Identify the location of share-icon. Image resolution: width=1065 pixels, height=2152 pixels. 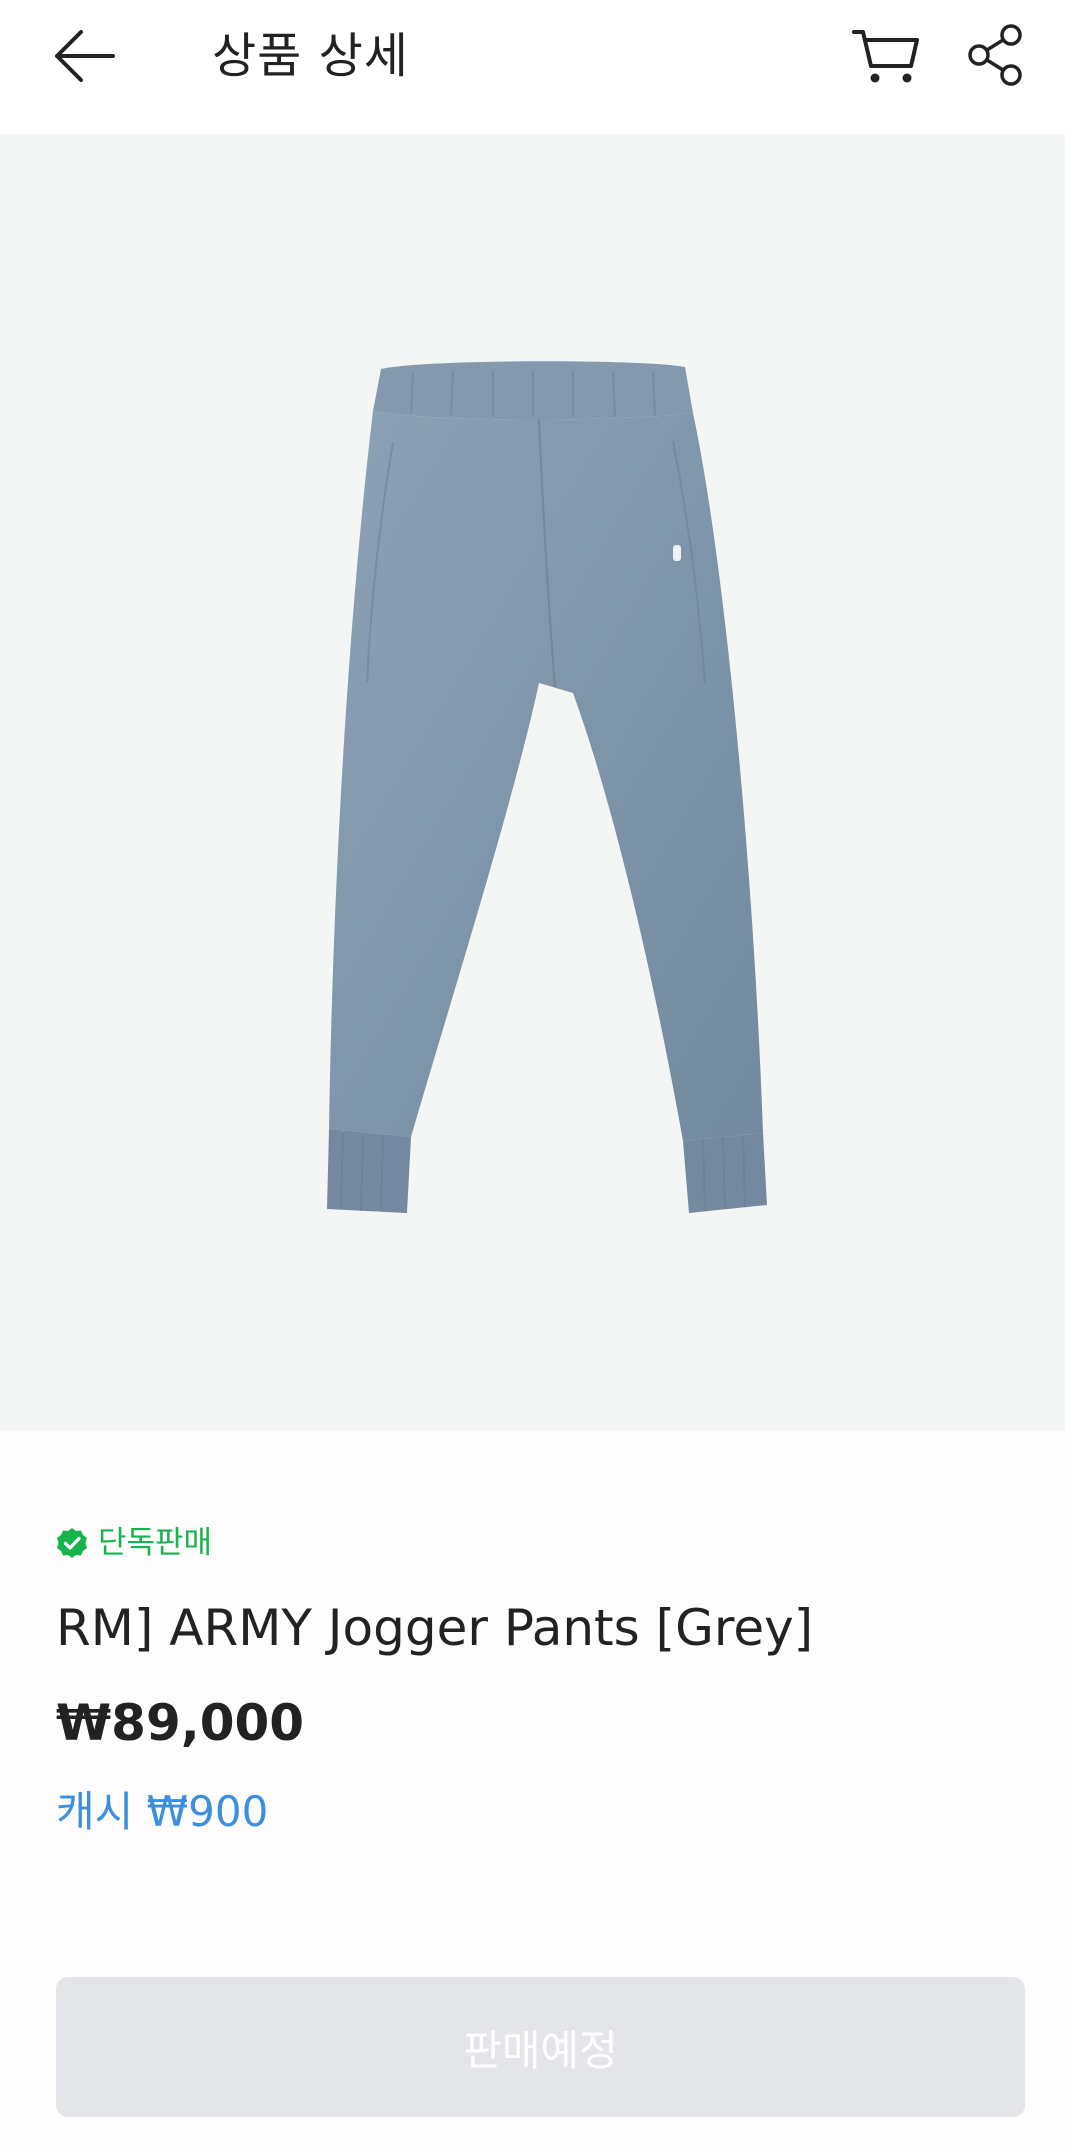
(995, 55).